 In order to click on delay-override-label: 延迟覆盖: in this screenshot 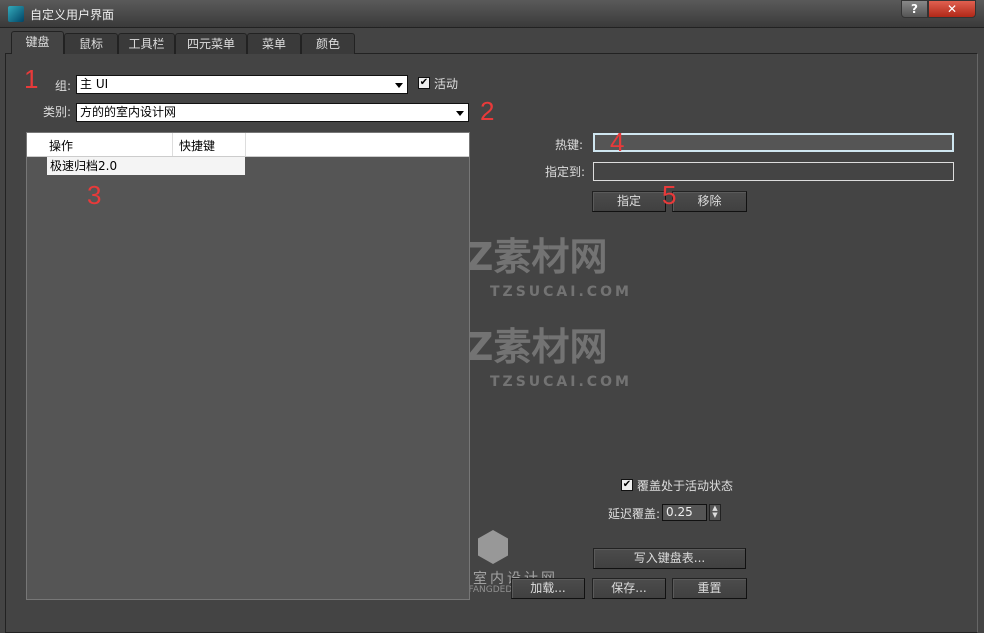, I will do `click(634, 514)`.